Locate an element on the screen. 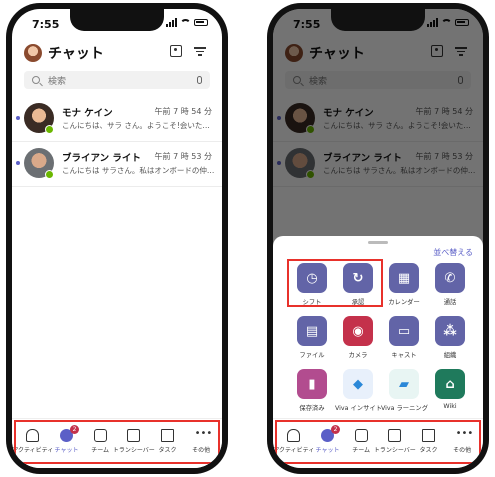 This screenshot has width=495, height=477. app-label: 組織 is located at coordinates (450, 355).